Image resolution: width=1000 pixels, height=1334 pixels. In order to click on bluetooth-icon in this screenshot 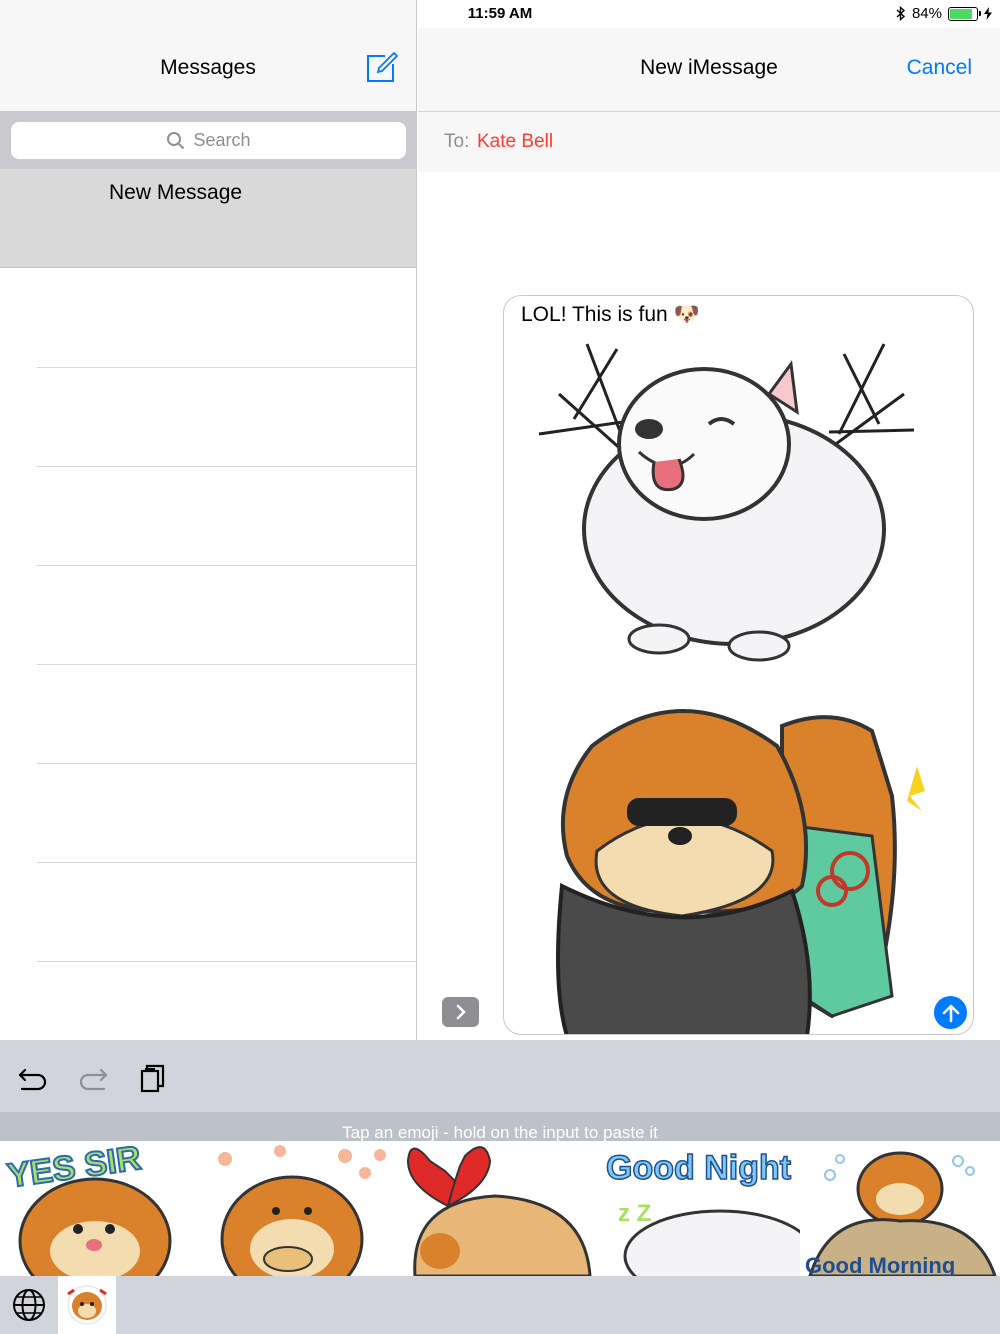, I will do `click(901, 13)`.